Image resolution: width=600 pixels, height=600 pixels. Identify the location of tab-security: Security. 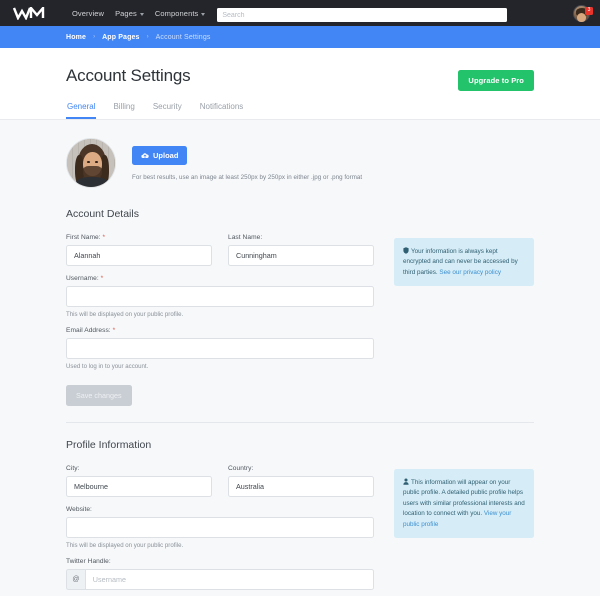
(167, 110).